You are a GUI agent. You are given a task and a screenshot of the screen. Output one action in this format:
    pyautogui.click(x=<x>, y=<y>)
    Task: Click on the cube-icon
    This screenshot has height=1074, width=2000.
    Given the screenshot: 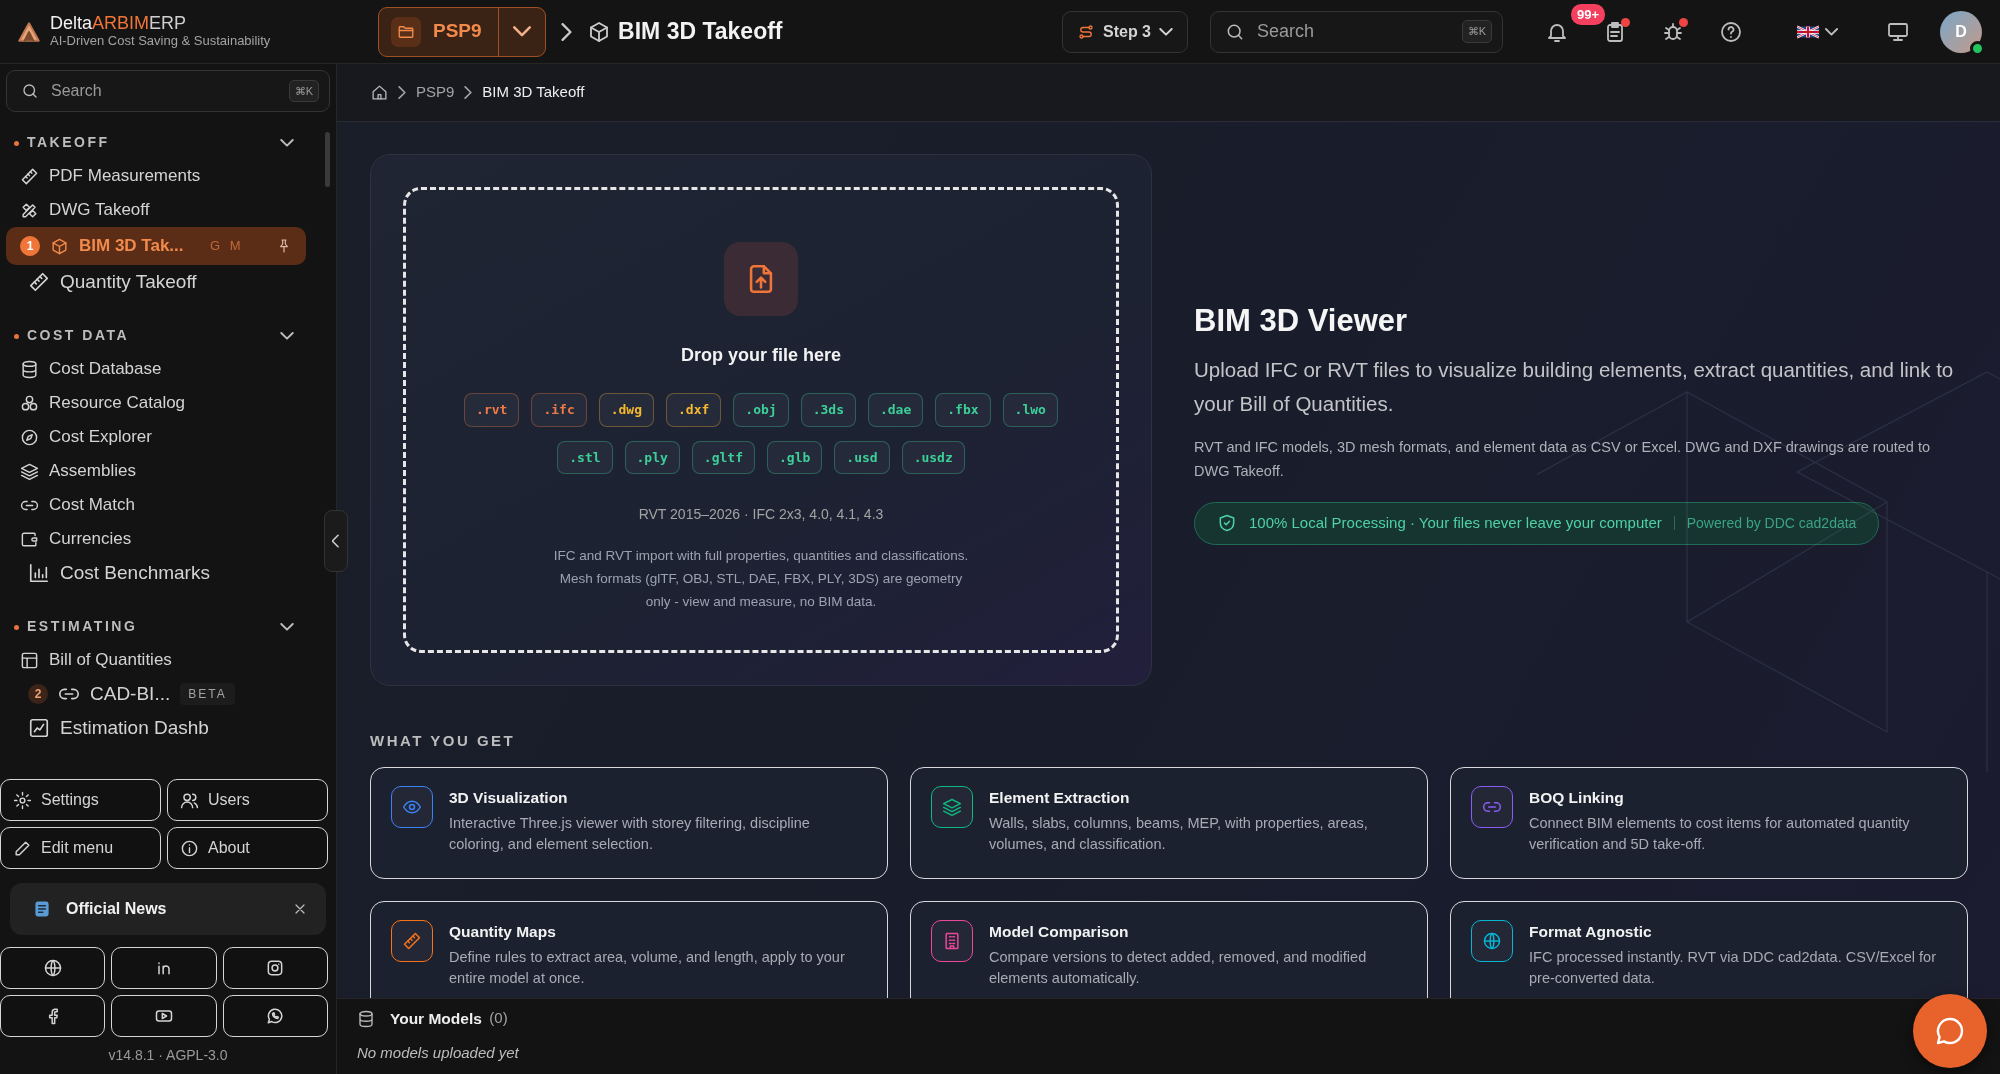 What is the action you would take?
    pyautogui.click(x=59, y=246)
    